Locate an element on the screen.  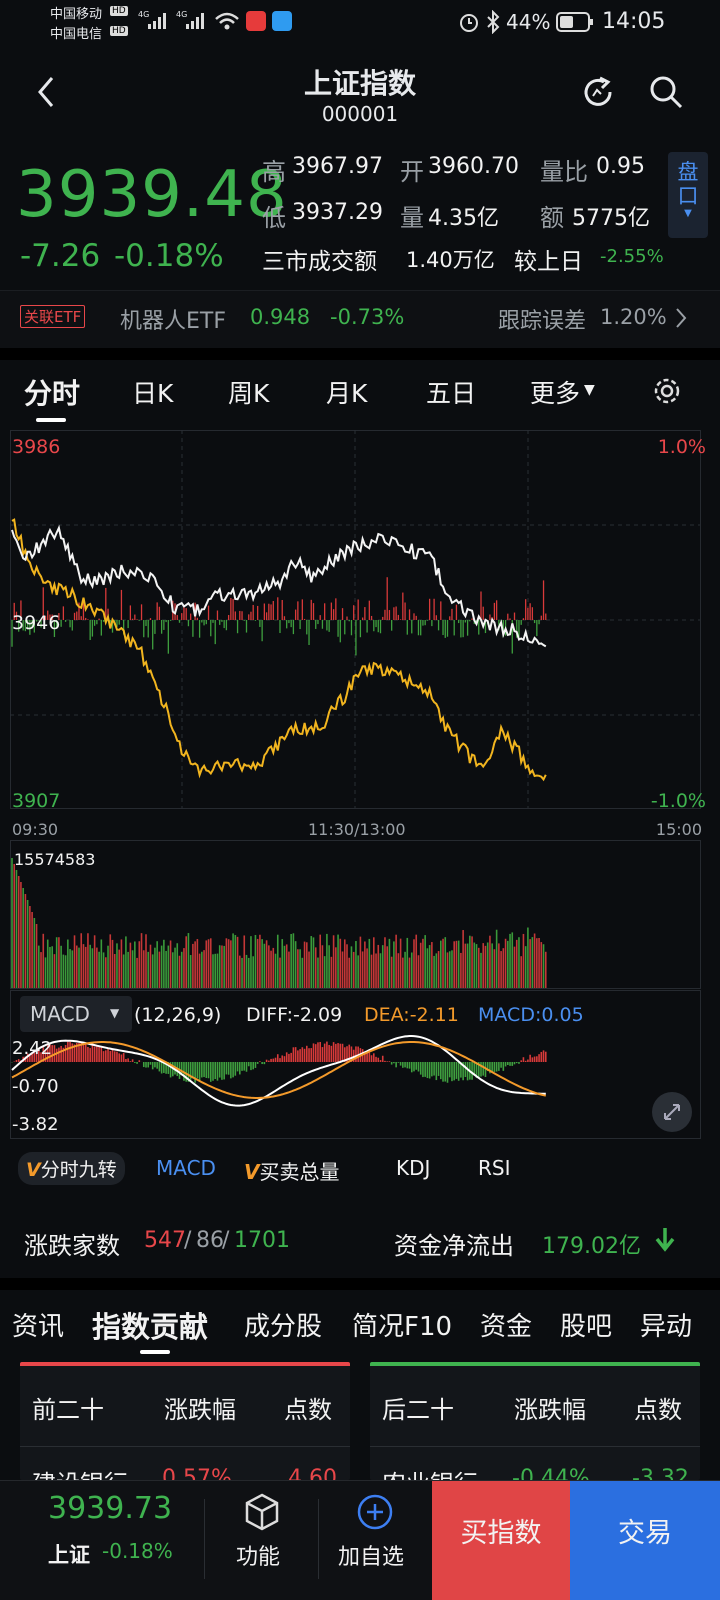
indicator-tdsequential: V分时九转 is located at coordinates (71, 1168).